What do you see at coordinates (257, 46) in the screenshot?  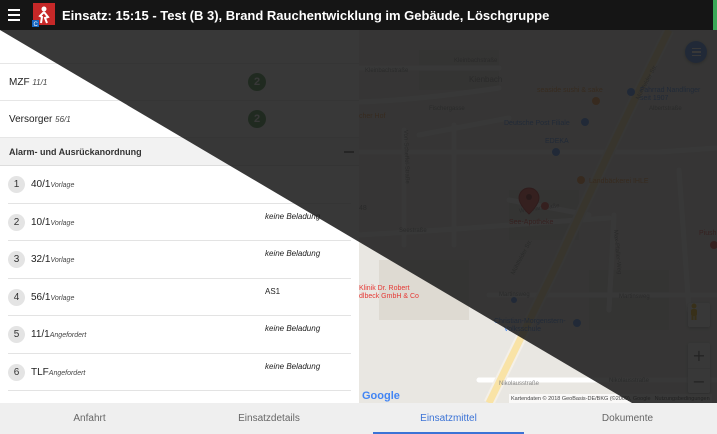 I see `vehicle-status-badge: 6` at bounding box center [257, 46].